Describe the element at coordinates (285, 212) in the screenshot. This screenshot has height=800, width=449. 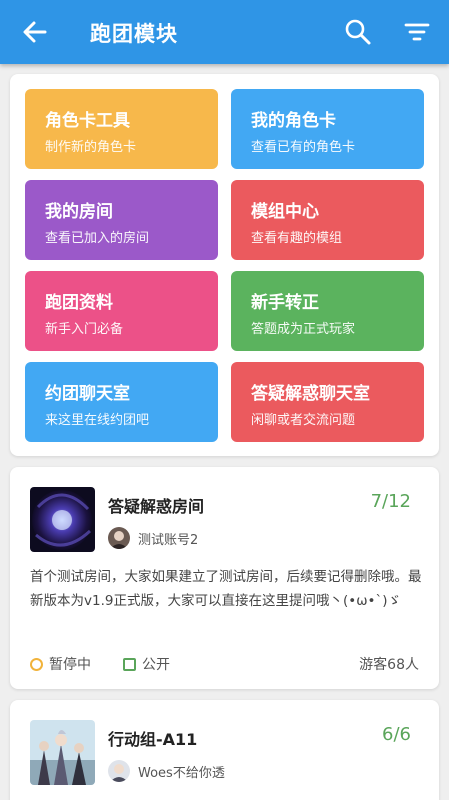
I see `tile-title: 模组中心` at that location.